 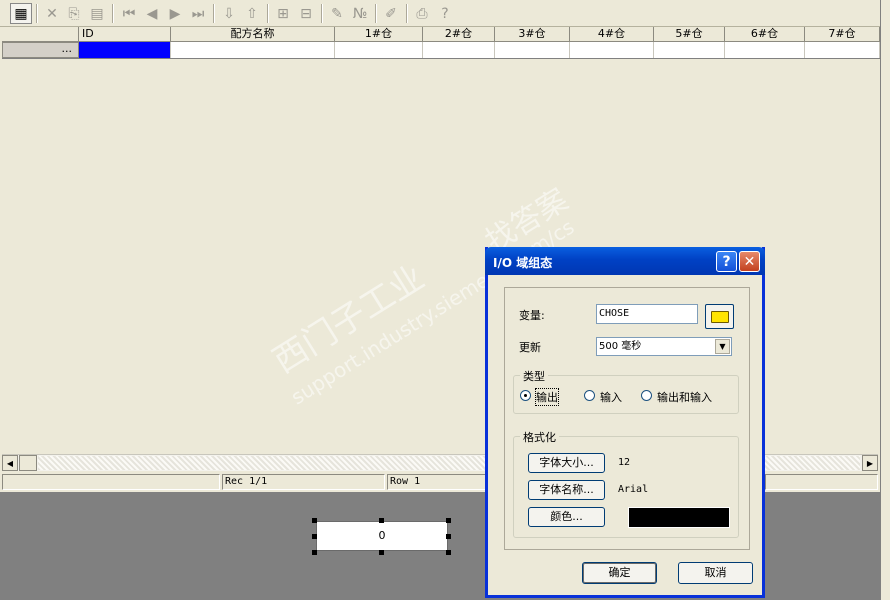 What do you see at coordinates (611, 397) in the screenshot?
I see `radio-input-label: 输入` at bounding box center [611, 397].